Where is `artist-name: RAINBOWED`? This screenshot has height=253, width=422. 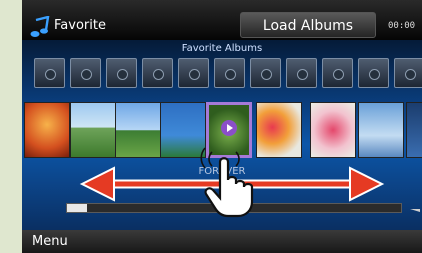 artist-name: RAINBOWED is located at coordinates (222, 185).